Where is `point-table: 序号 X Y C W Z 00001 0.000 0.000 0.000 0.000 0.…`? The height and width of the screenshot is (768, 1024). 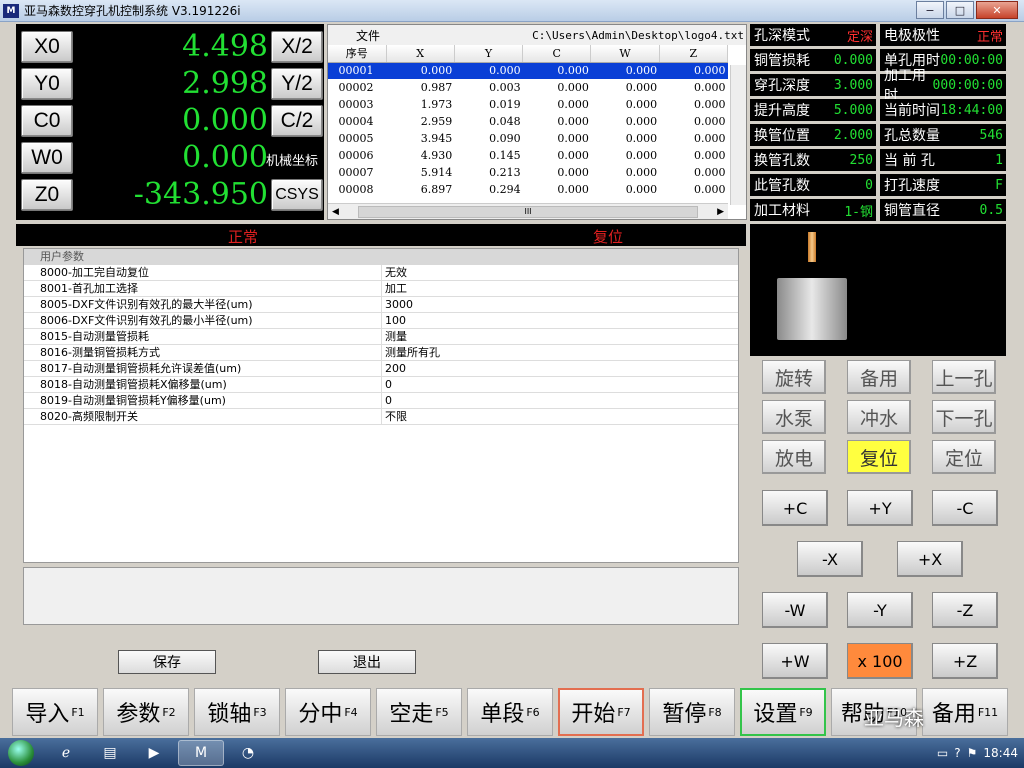 point-table: 序号 X Y C W Z 00001 0.000 0.000 0.000 0.000 0.… is located at coordinates (528, 121).